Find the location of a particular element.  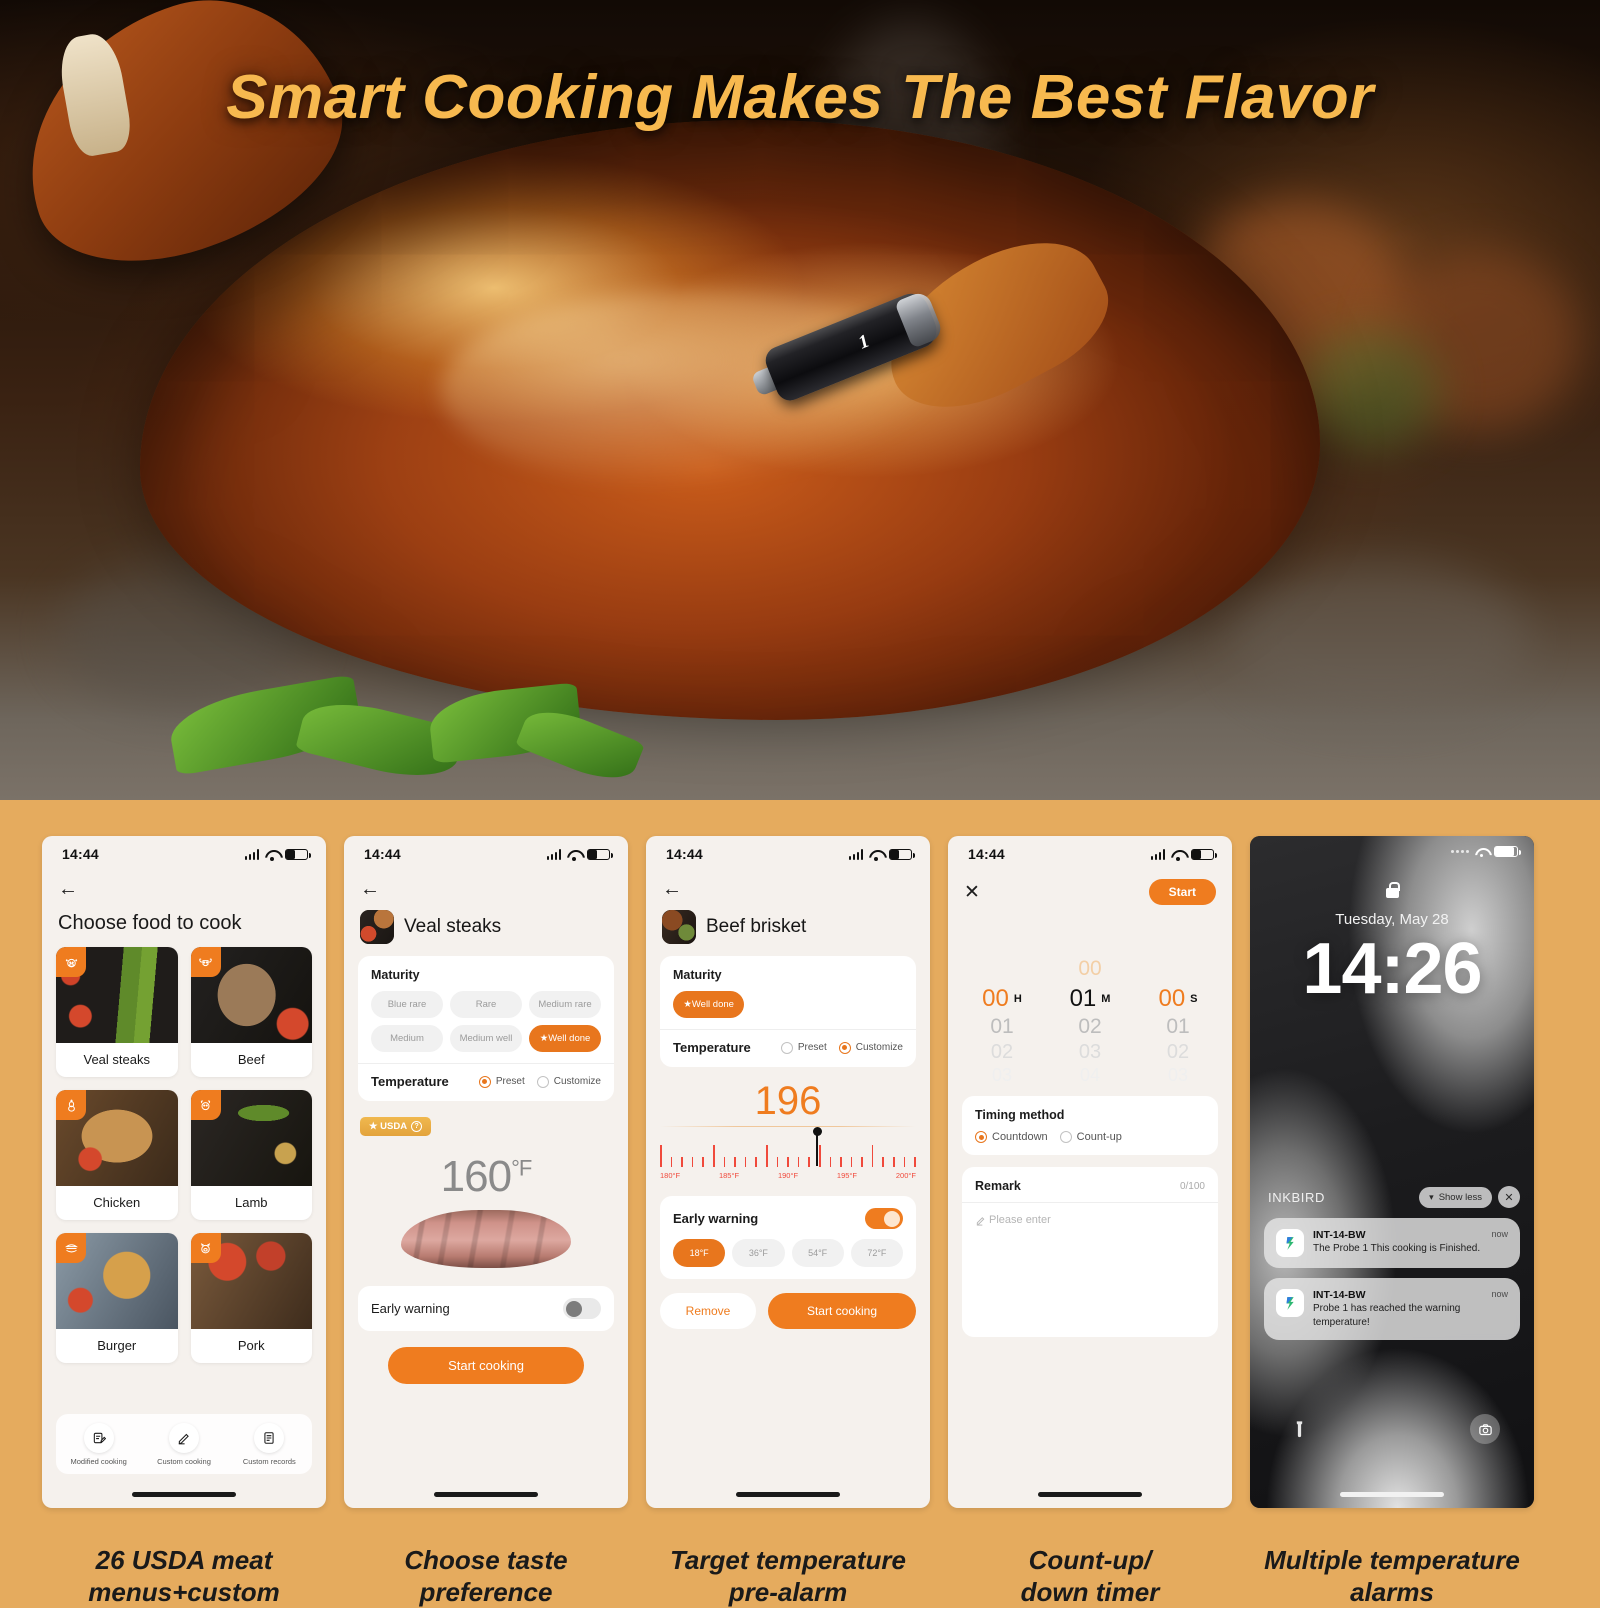

maturity-option: Medium well is located at coordinates (486, 1038).